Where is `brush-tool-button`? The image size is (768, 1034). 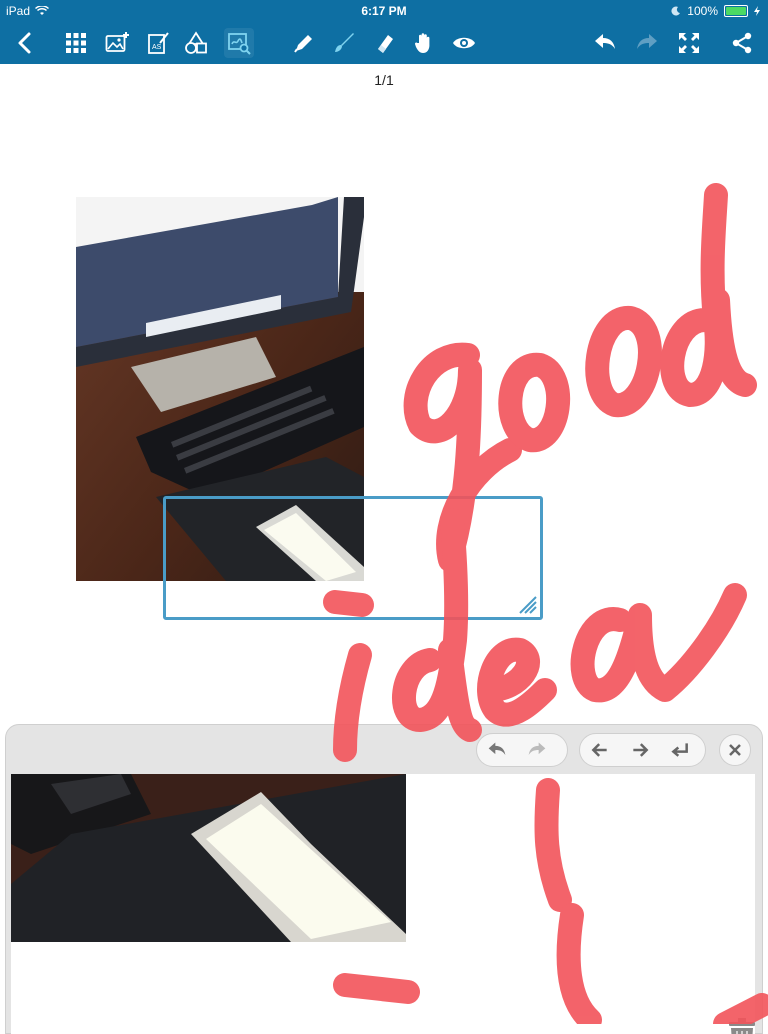 brush-tool-button is located at coordinates (344, 43).